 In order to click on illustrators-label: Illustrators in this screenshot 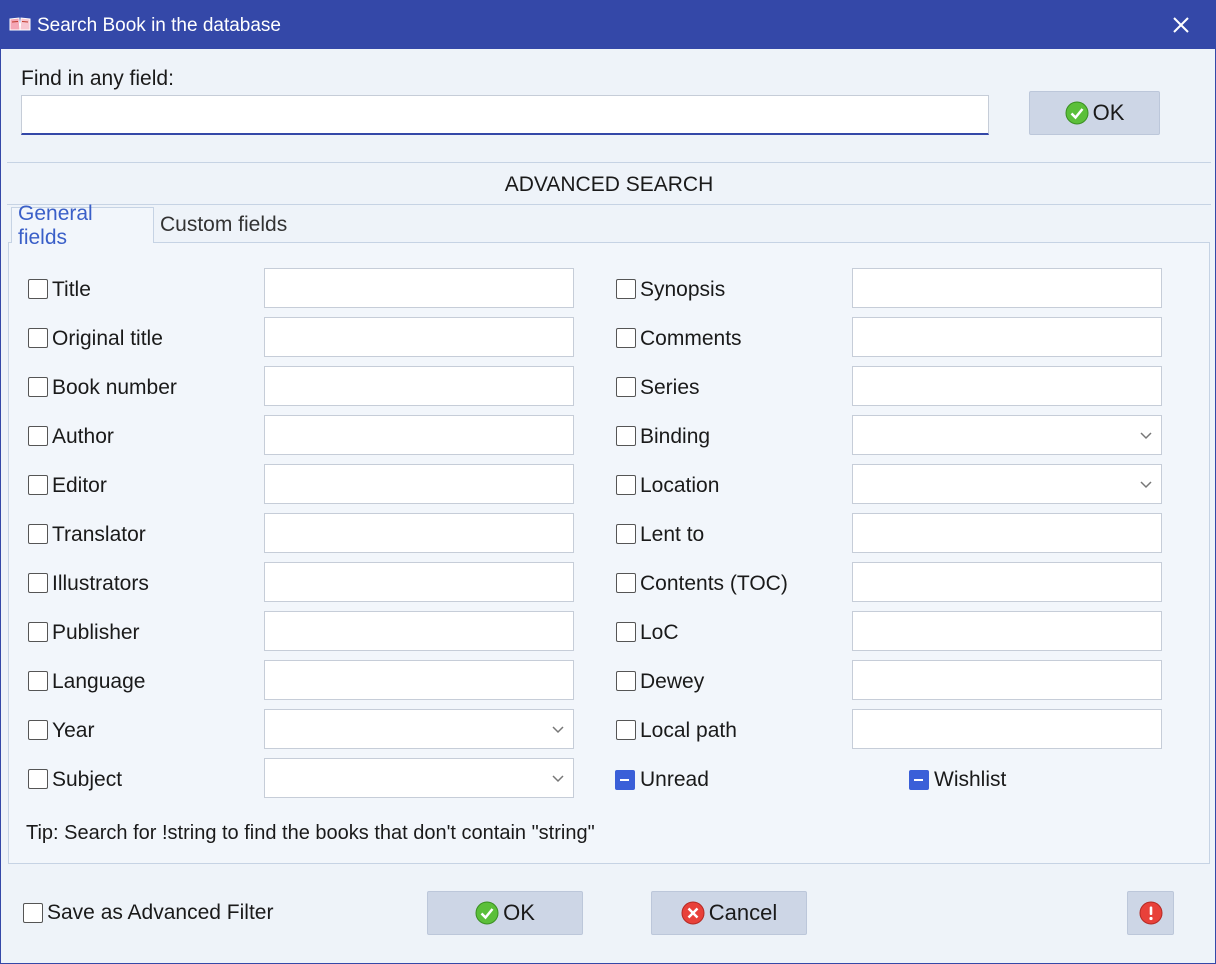, I will do `click(100, 583)`.